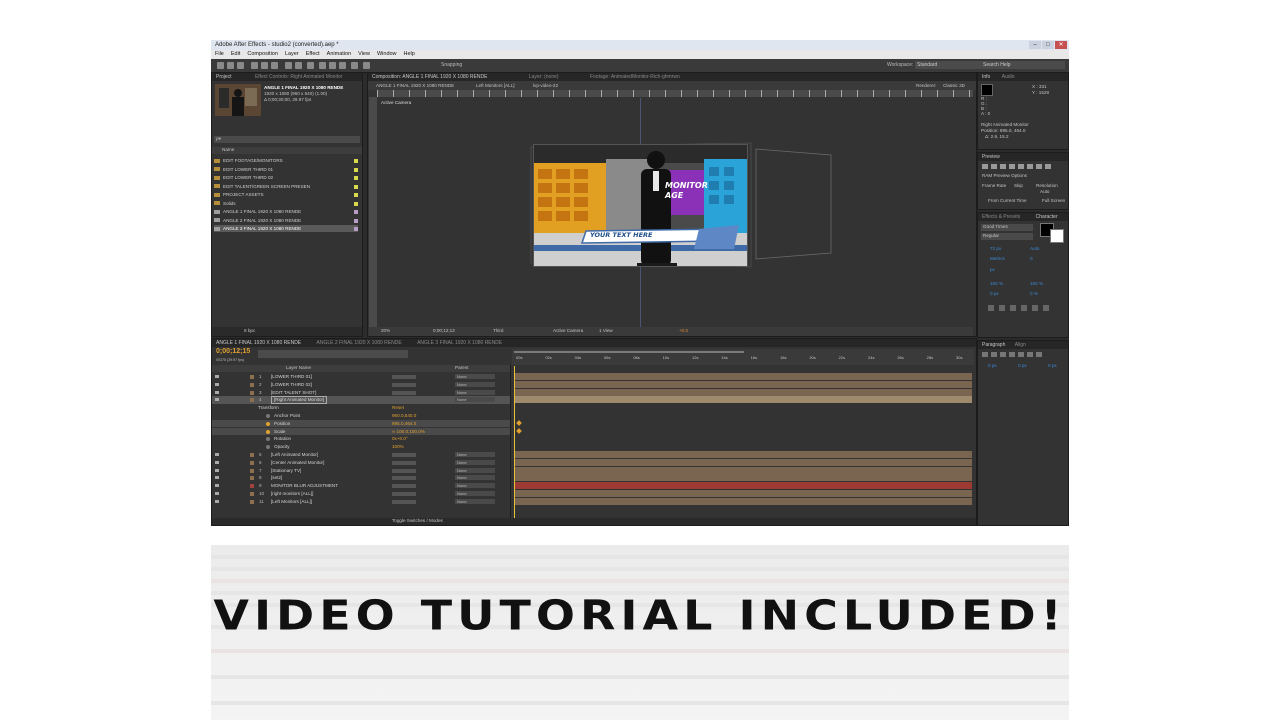  Describe the element at coordinates (361, 423) in the screenshot. I see `transform-property-row: Position 895.0,464.0` at that location.